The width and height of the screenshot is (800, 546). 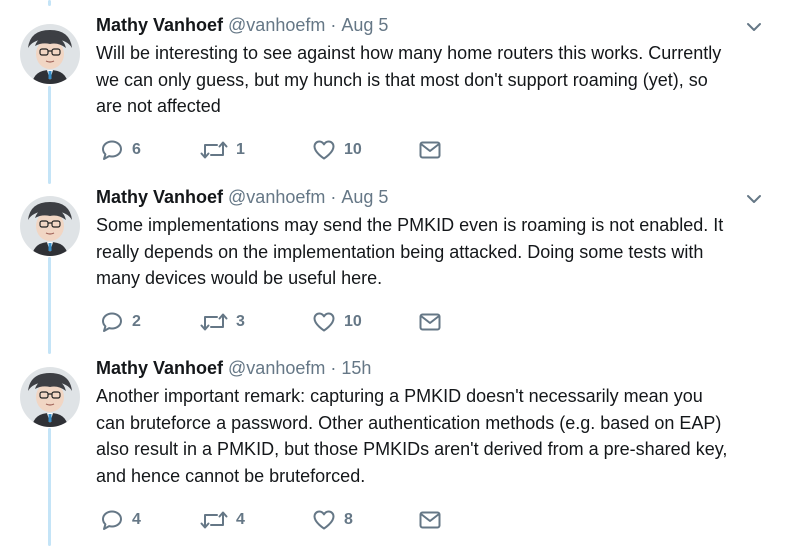 I want to click on tweet-header: Mathy Vanhoef @vanhoefm · 15h, so click(x=233, y=368).